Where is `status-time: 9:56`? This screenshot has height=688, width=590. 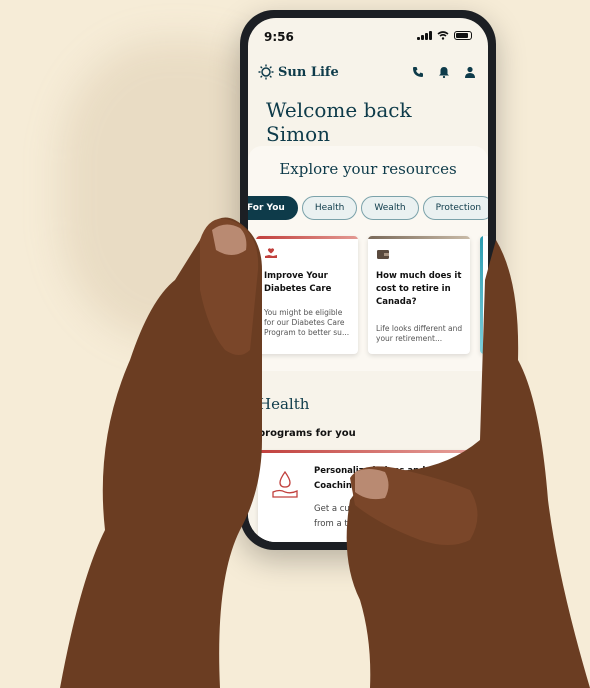
status-time: 9:56 is located at coordinates (279, 37).